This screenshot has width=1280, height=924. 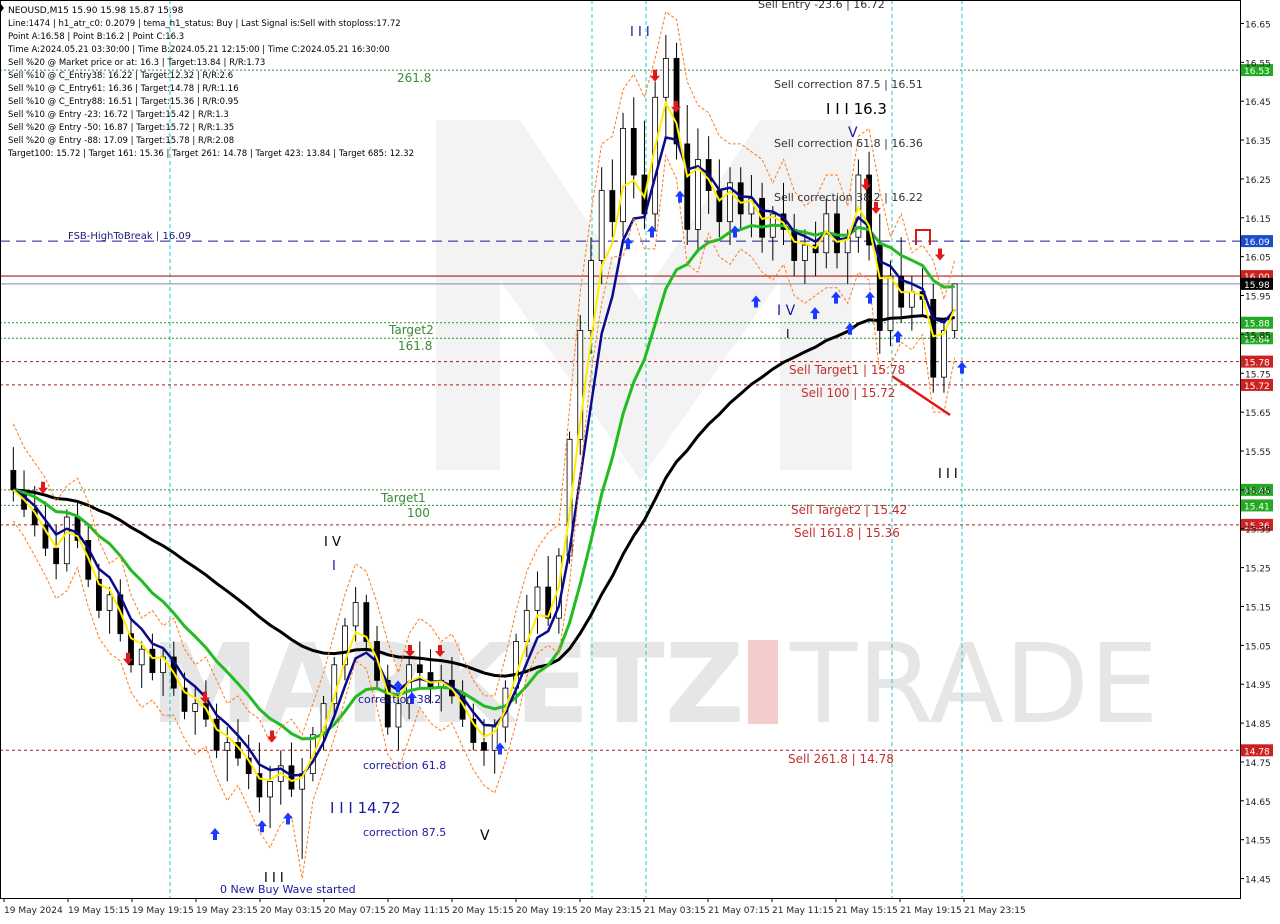 What do you see at coordinates (291, 911) in the screenshot?
I see `time-tick-label: 20 May 03:15` at bounding box center [291, 911].